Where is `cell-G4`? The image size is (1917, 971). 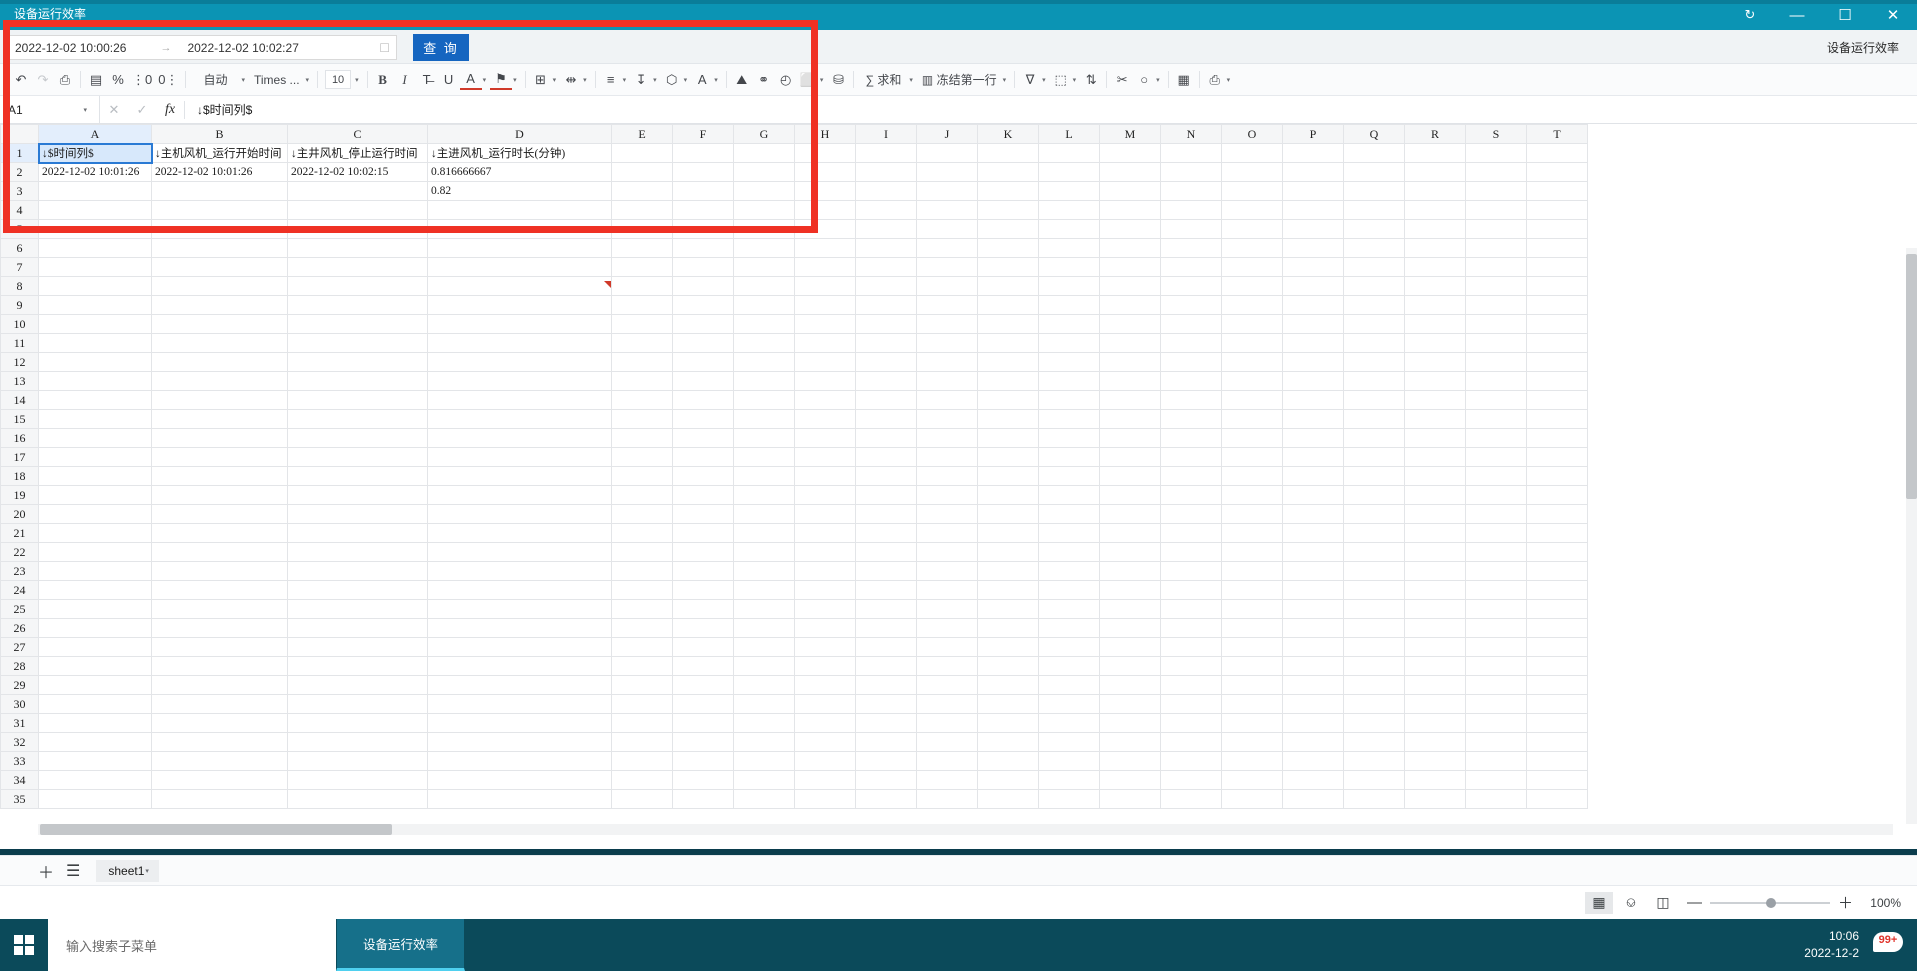
cell-G4 is located at coordinates (764, 210).